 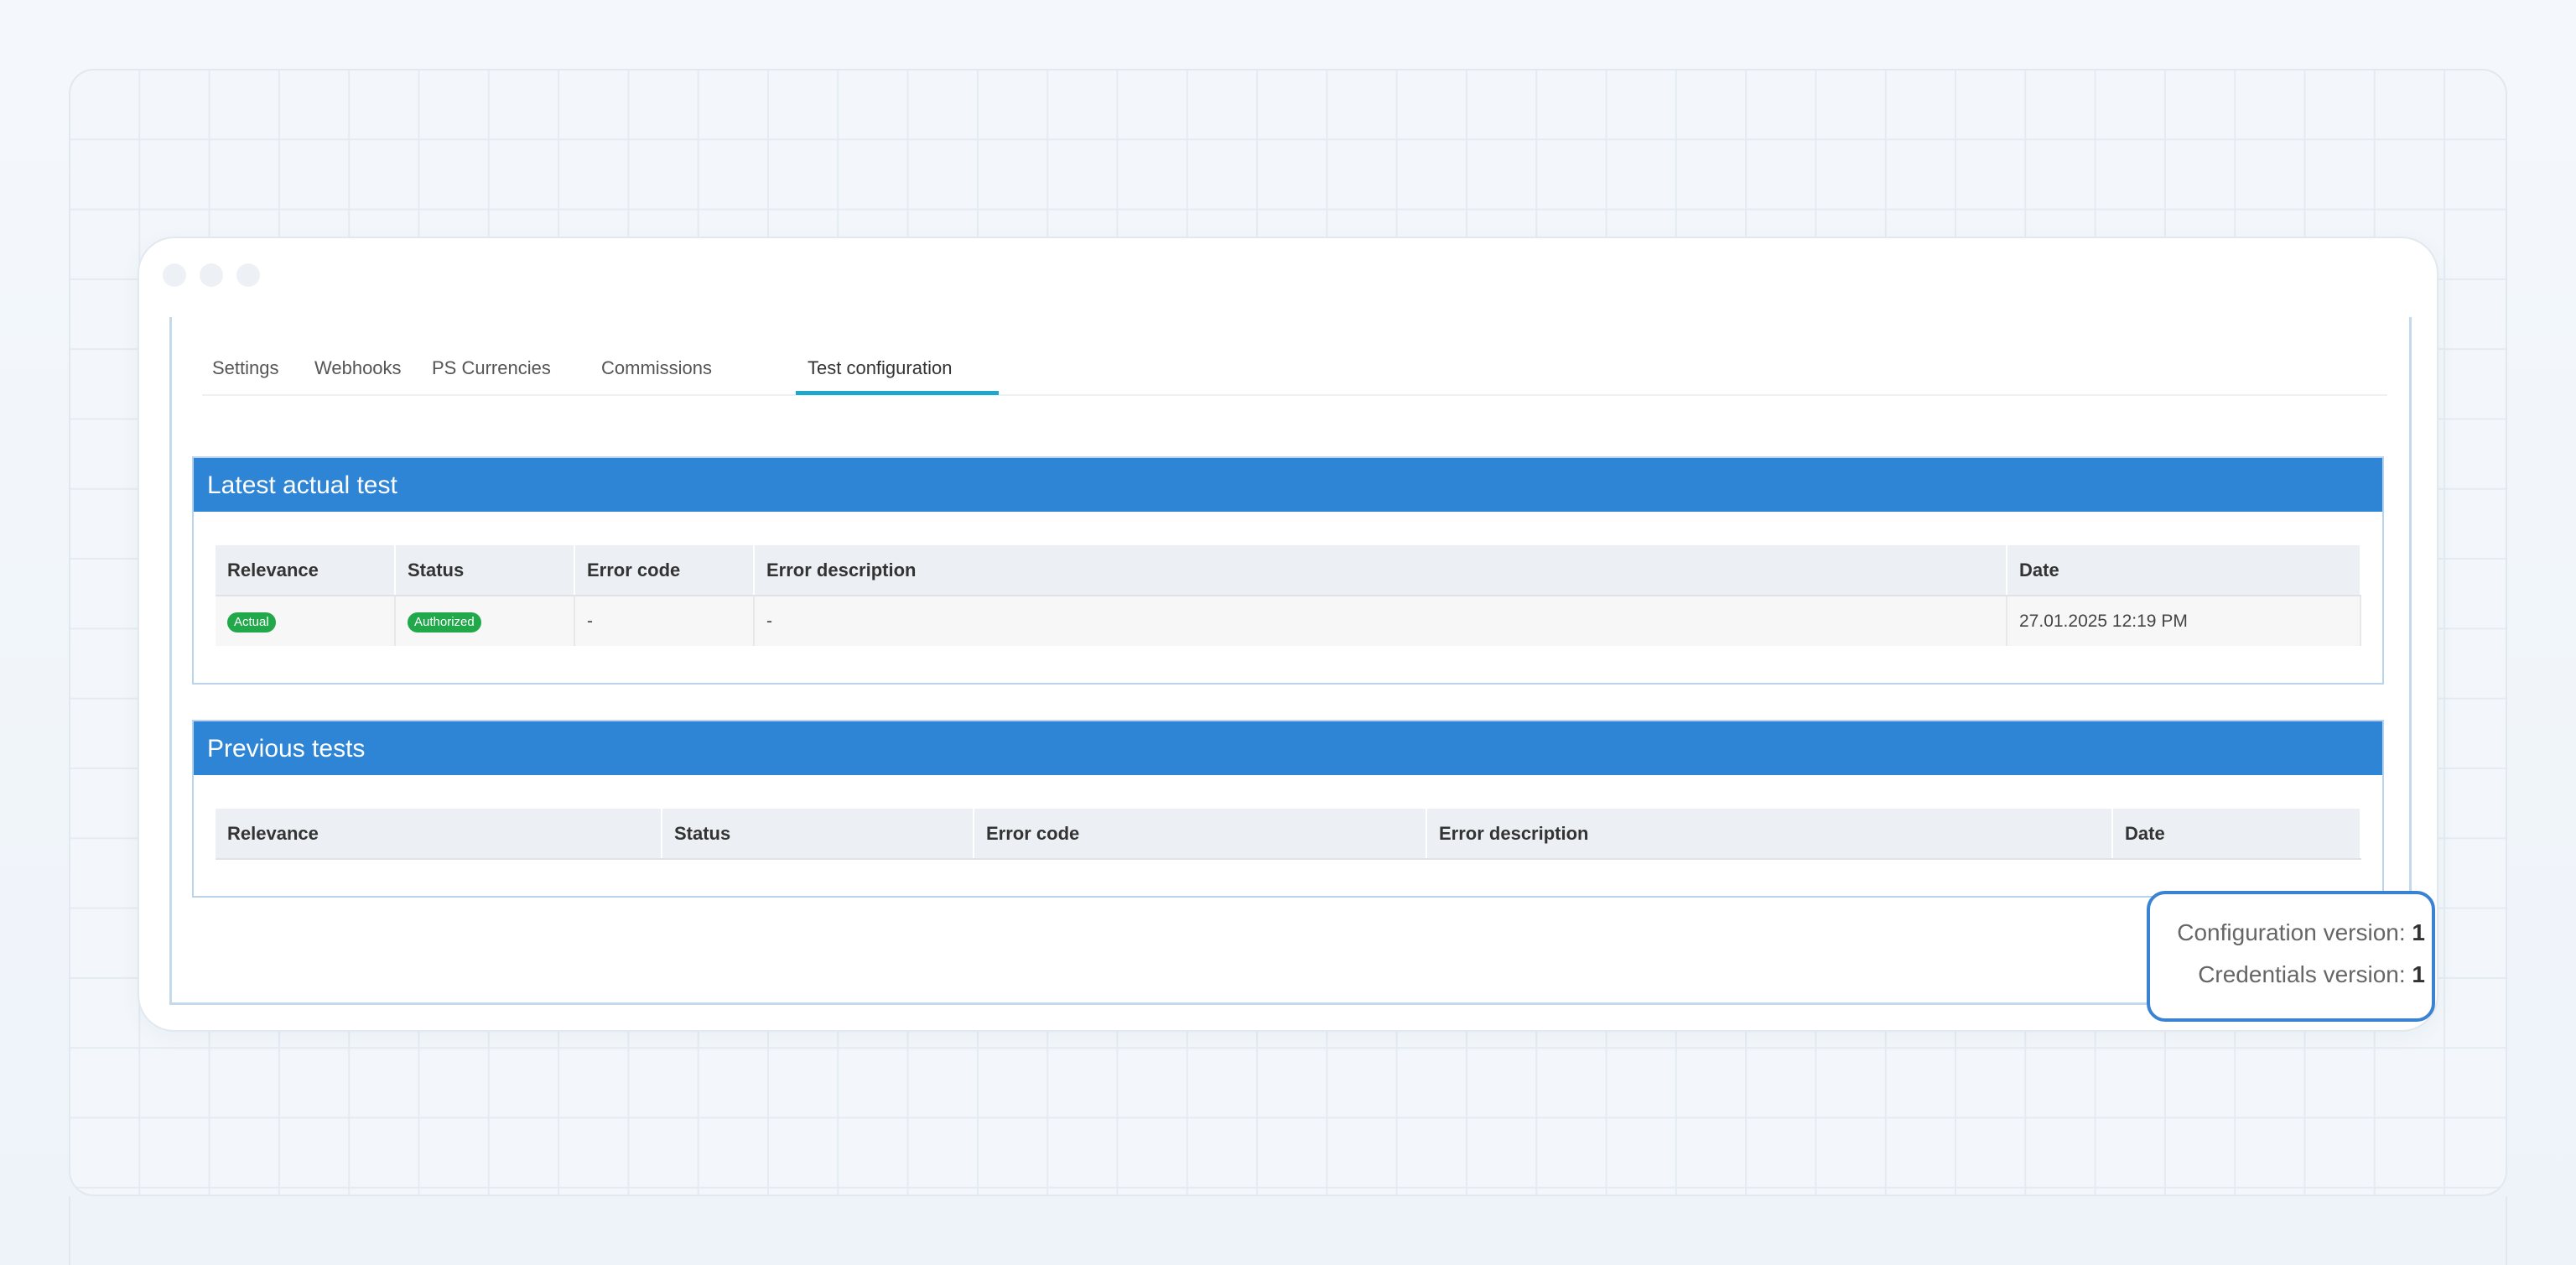 I want to click on tab-webhooks: Webhooks, so click(x=358, y=368).